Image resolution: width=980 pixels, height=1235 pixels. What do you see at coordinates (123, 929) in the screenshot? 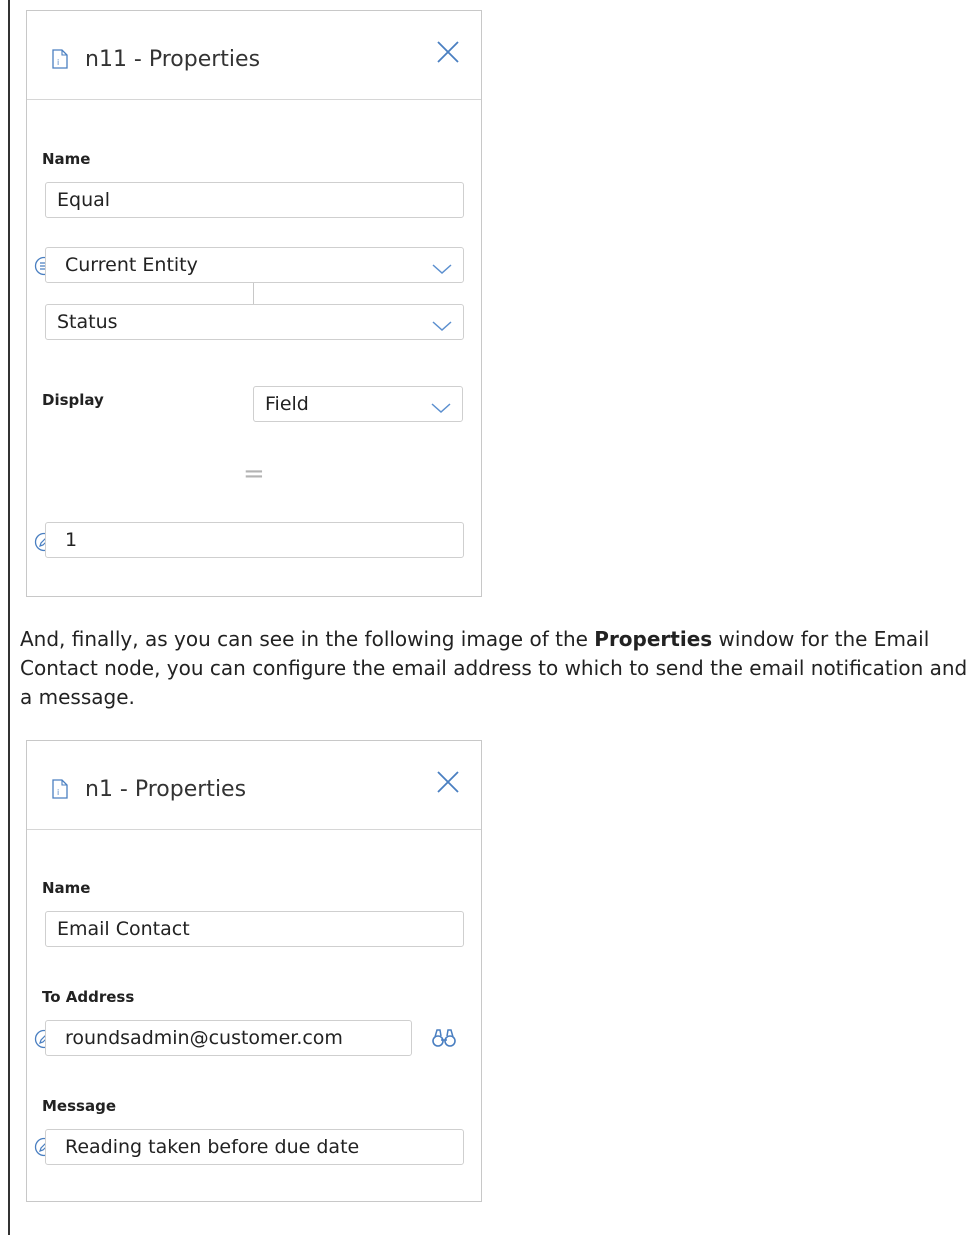
I see `name-input-value: Email Contact` at bounding box center [123, 929].